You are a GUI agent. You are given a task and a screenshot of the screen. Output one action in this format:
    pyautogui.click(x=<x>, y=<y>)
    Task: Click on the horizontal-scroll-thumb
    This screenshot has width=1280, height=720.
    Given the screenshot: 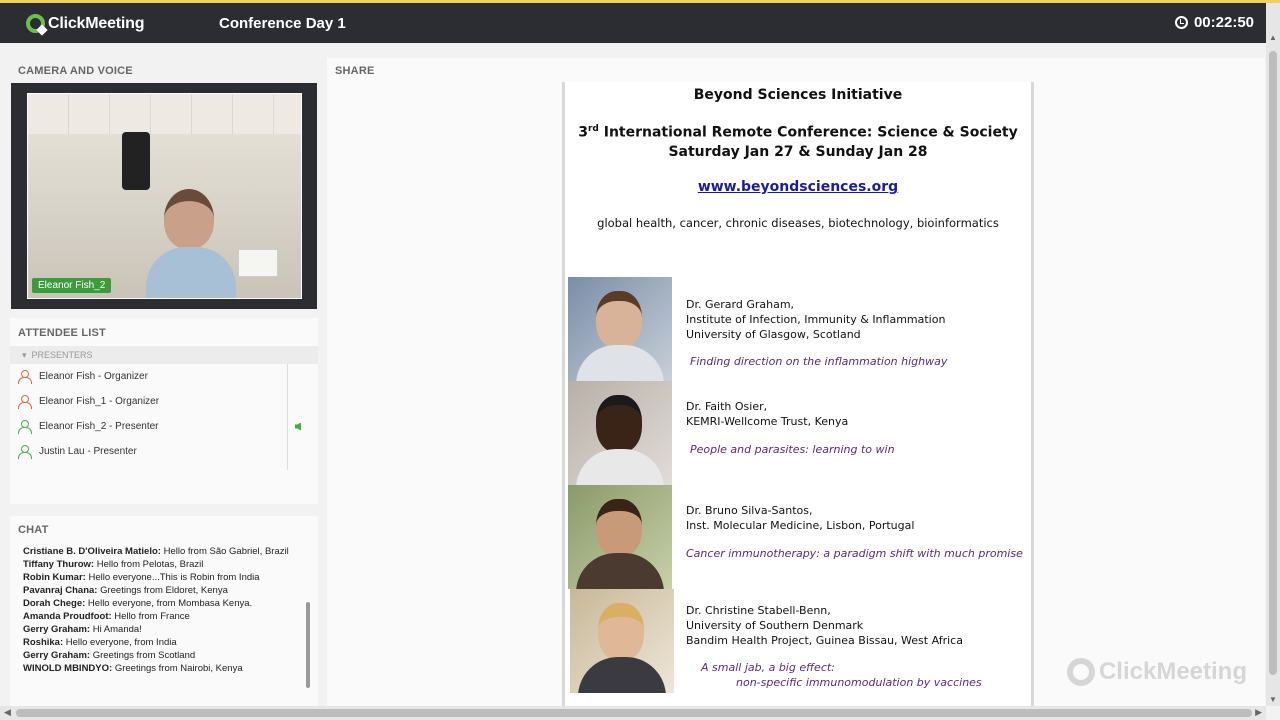 What is the action you would take?
    pyautogui.click(x=634, y=713)
    